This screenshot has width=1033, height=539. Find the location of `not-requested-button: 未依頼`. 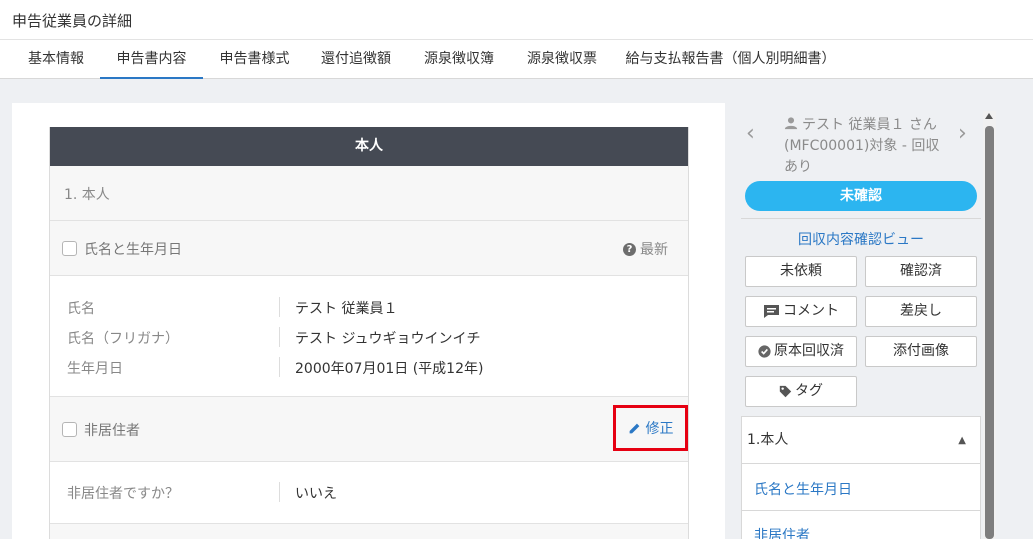

not-requested-button: 未依頼 is located at coordinates (801, 271).